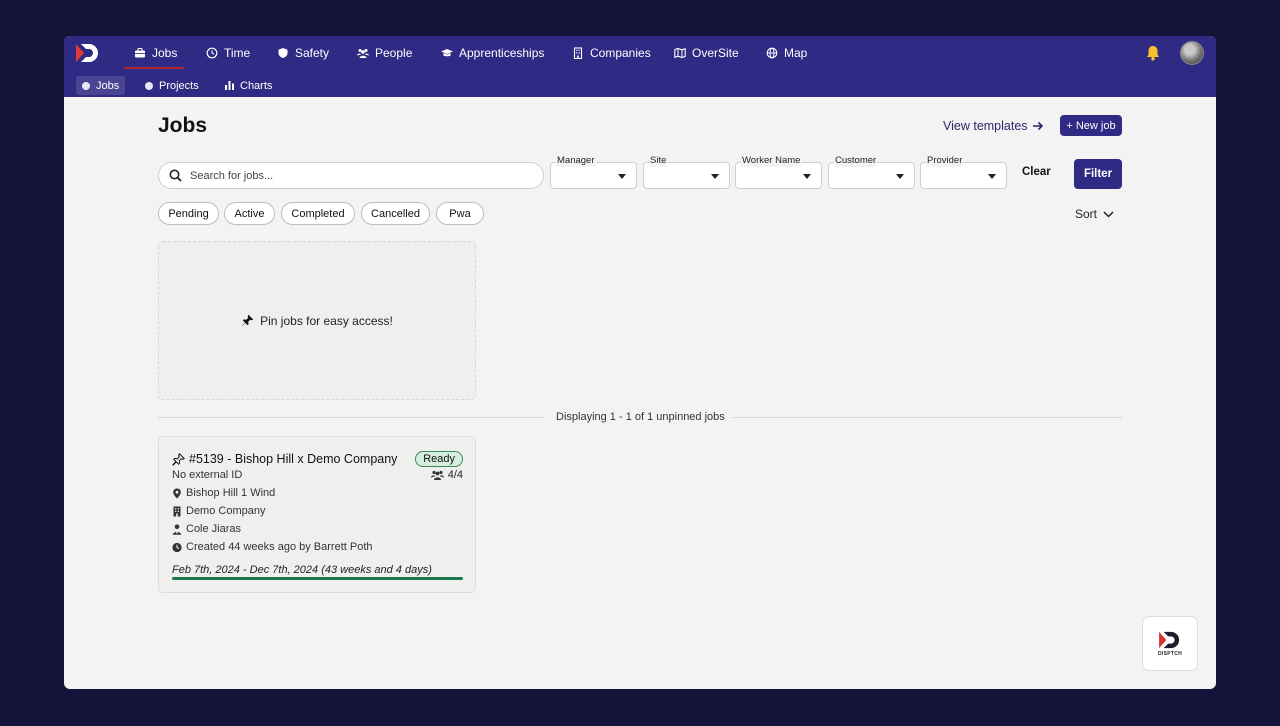 This screenshot has height=726, width=1280. What do you see at coordinates (237, 53) in the screenshot?
I see `nav-time-label: Time` at bounding box center [237, 53].